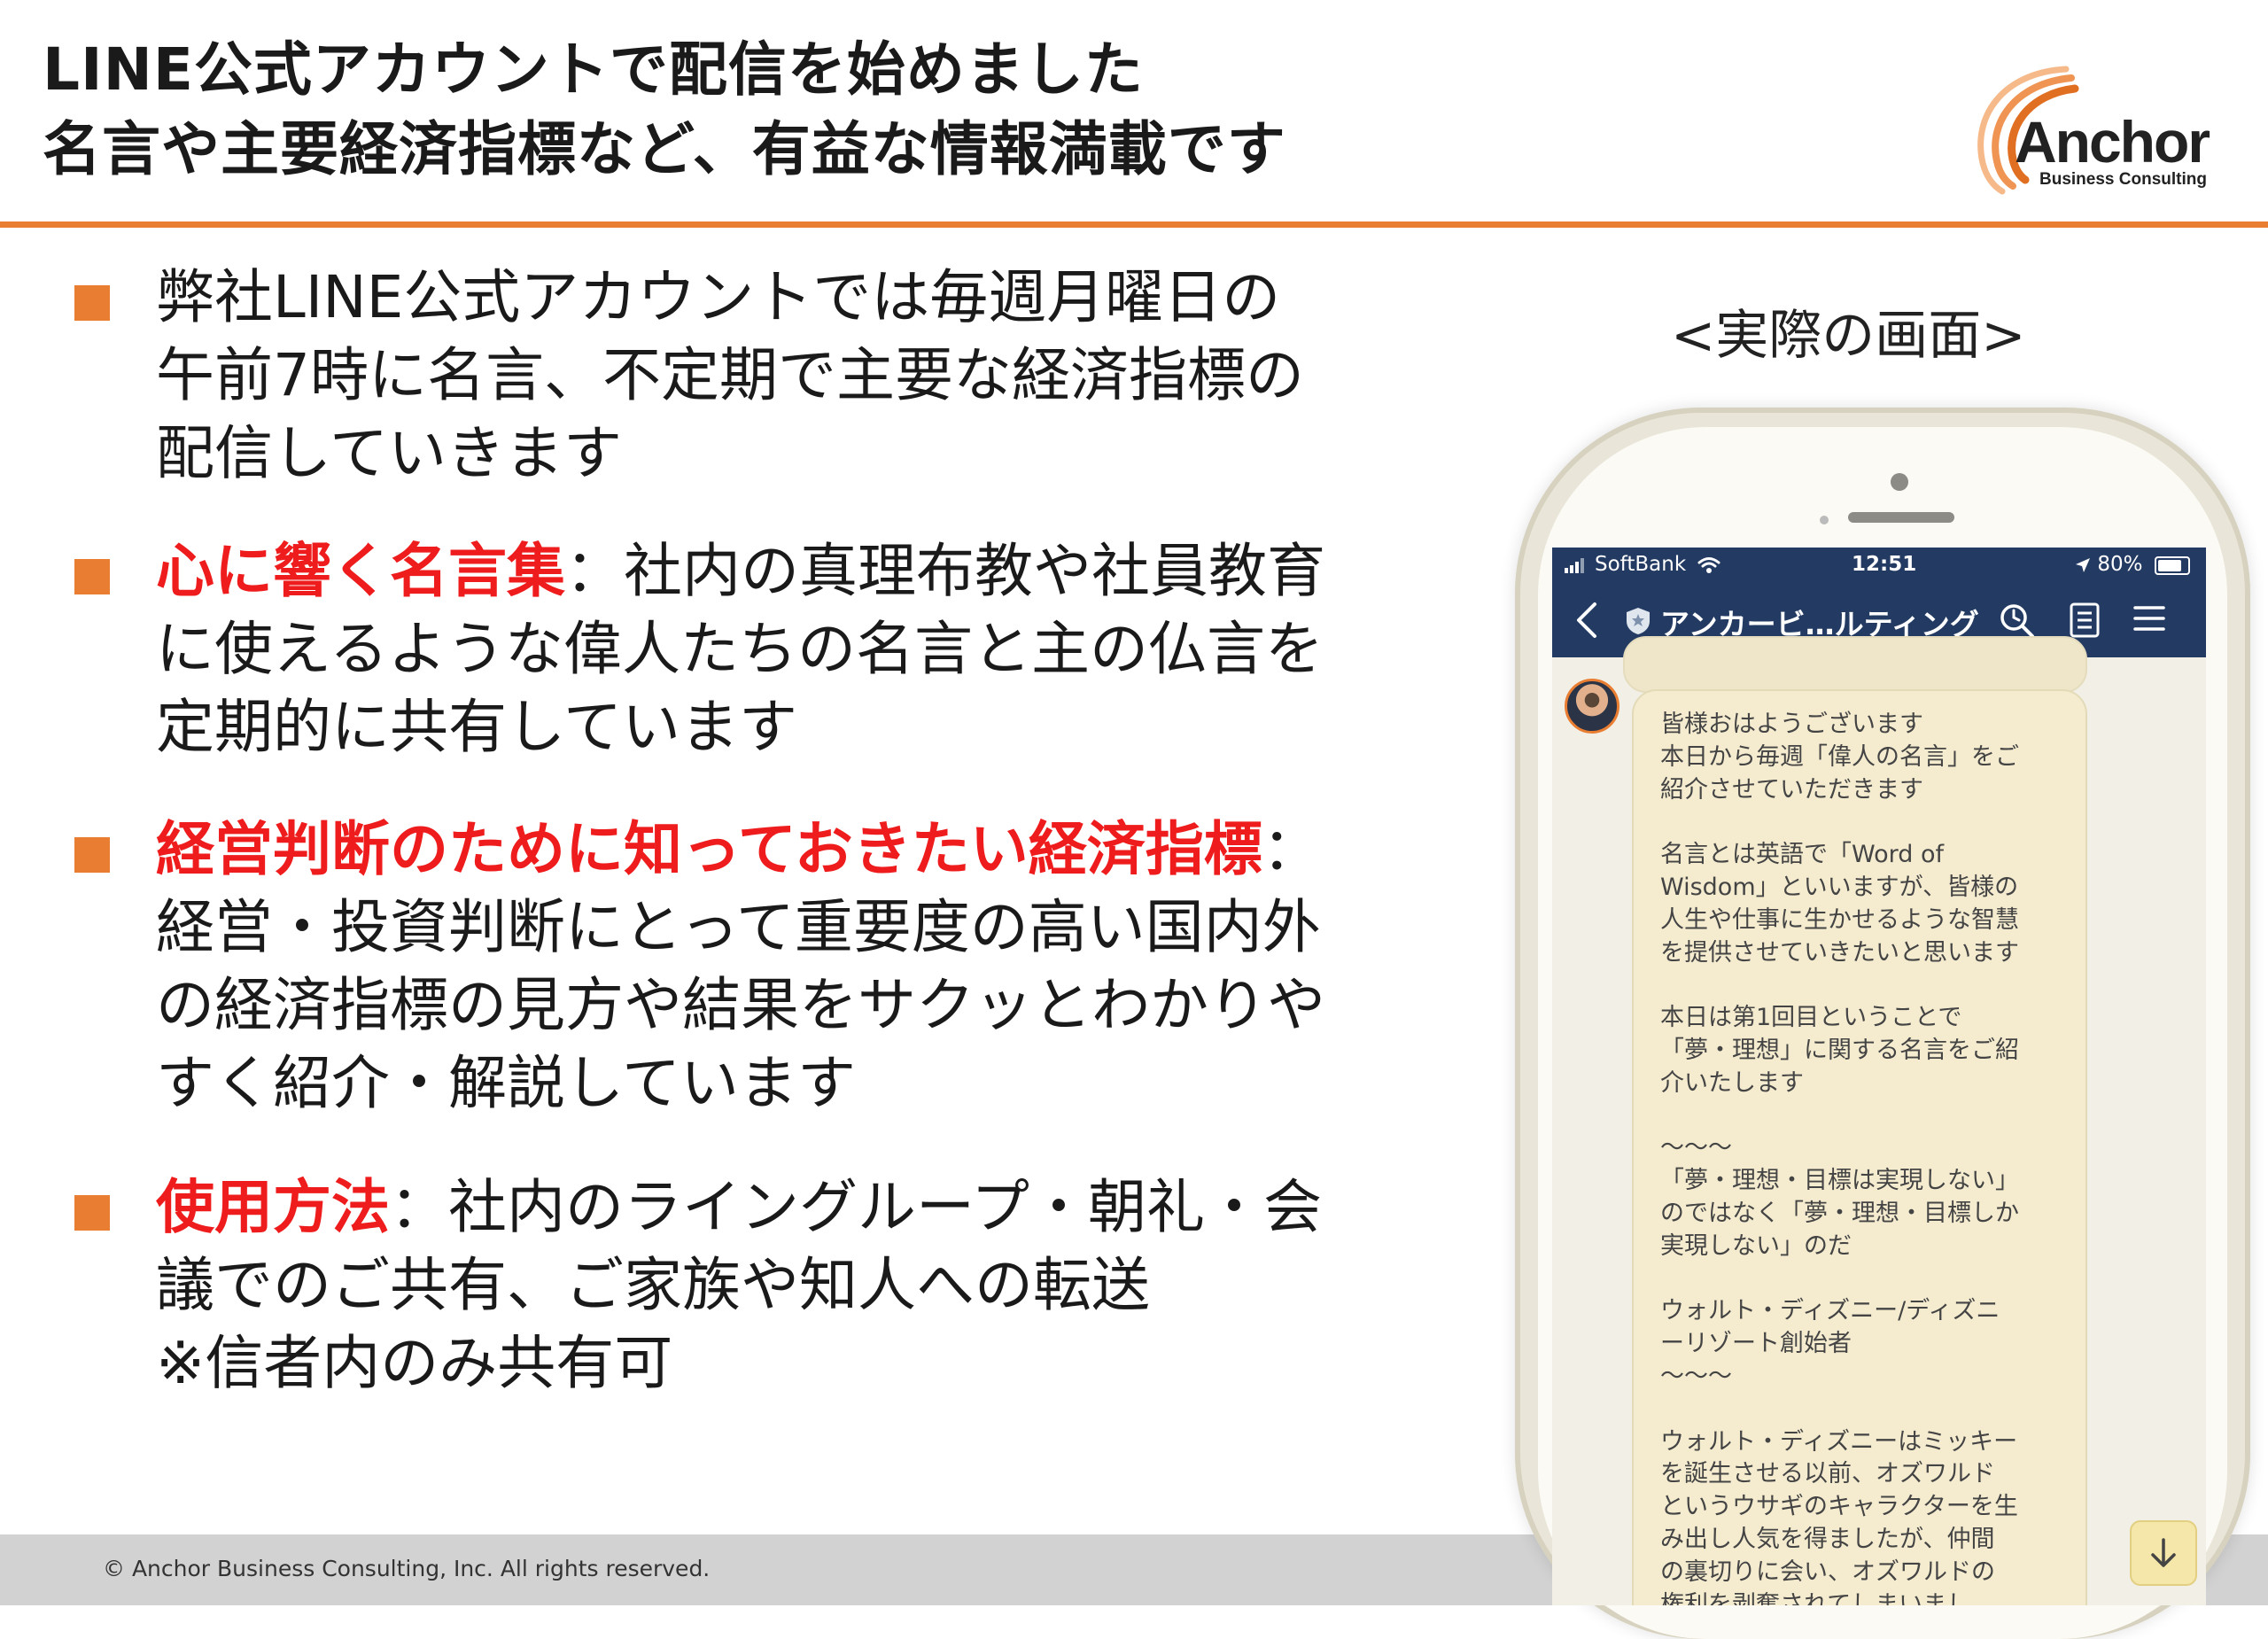 This screenshot has height=1639, width=2268. What do you see at coordinates (1815, 1597) in the screenshot?
I see `message-line: 権利を剥奪されてしまいまし` at bounding box center [1815, 1597].